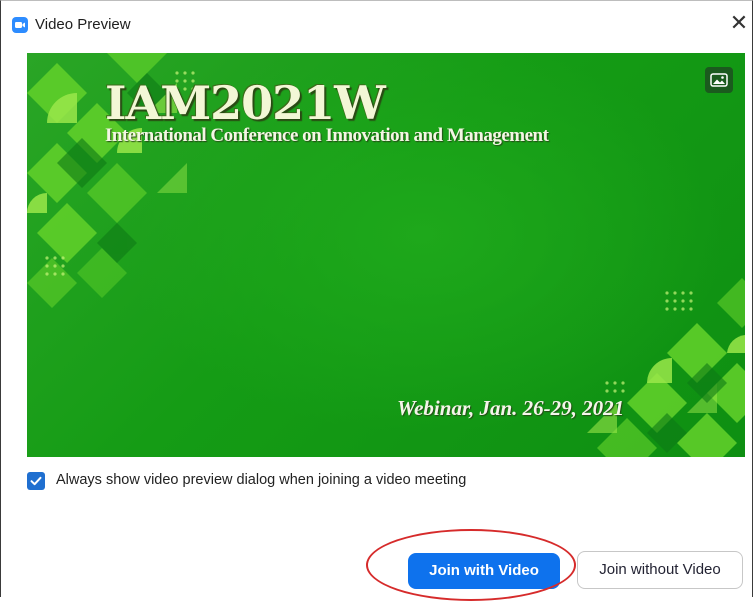 The height and width of the screenshot is (601, 755). What do you see at coordinates (83, 24) in the screenshot?
I see `window-title: Video Preview` at bounding box center [83, 24].